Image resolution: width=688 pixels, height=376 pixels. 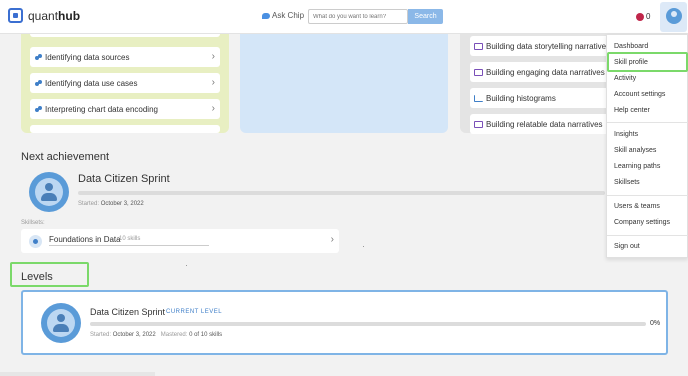 What do you see at coordinates (631, 62) in the screenshot?
I see `menu-item-skill-profile: Skill profile` at bounding box center [631, 62].